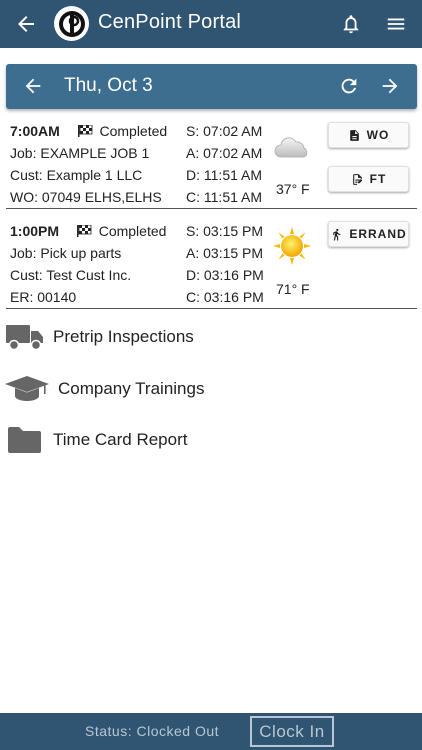 The width and height of the screenshot is (422, 750). I want to click on running-person-icon, so click(337, 234).